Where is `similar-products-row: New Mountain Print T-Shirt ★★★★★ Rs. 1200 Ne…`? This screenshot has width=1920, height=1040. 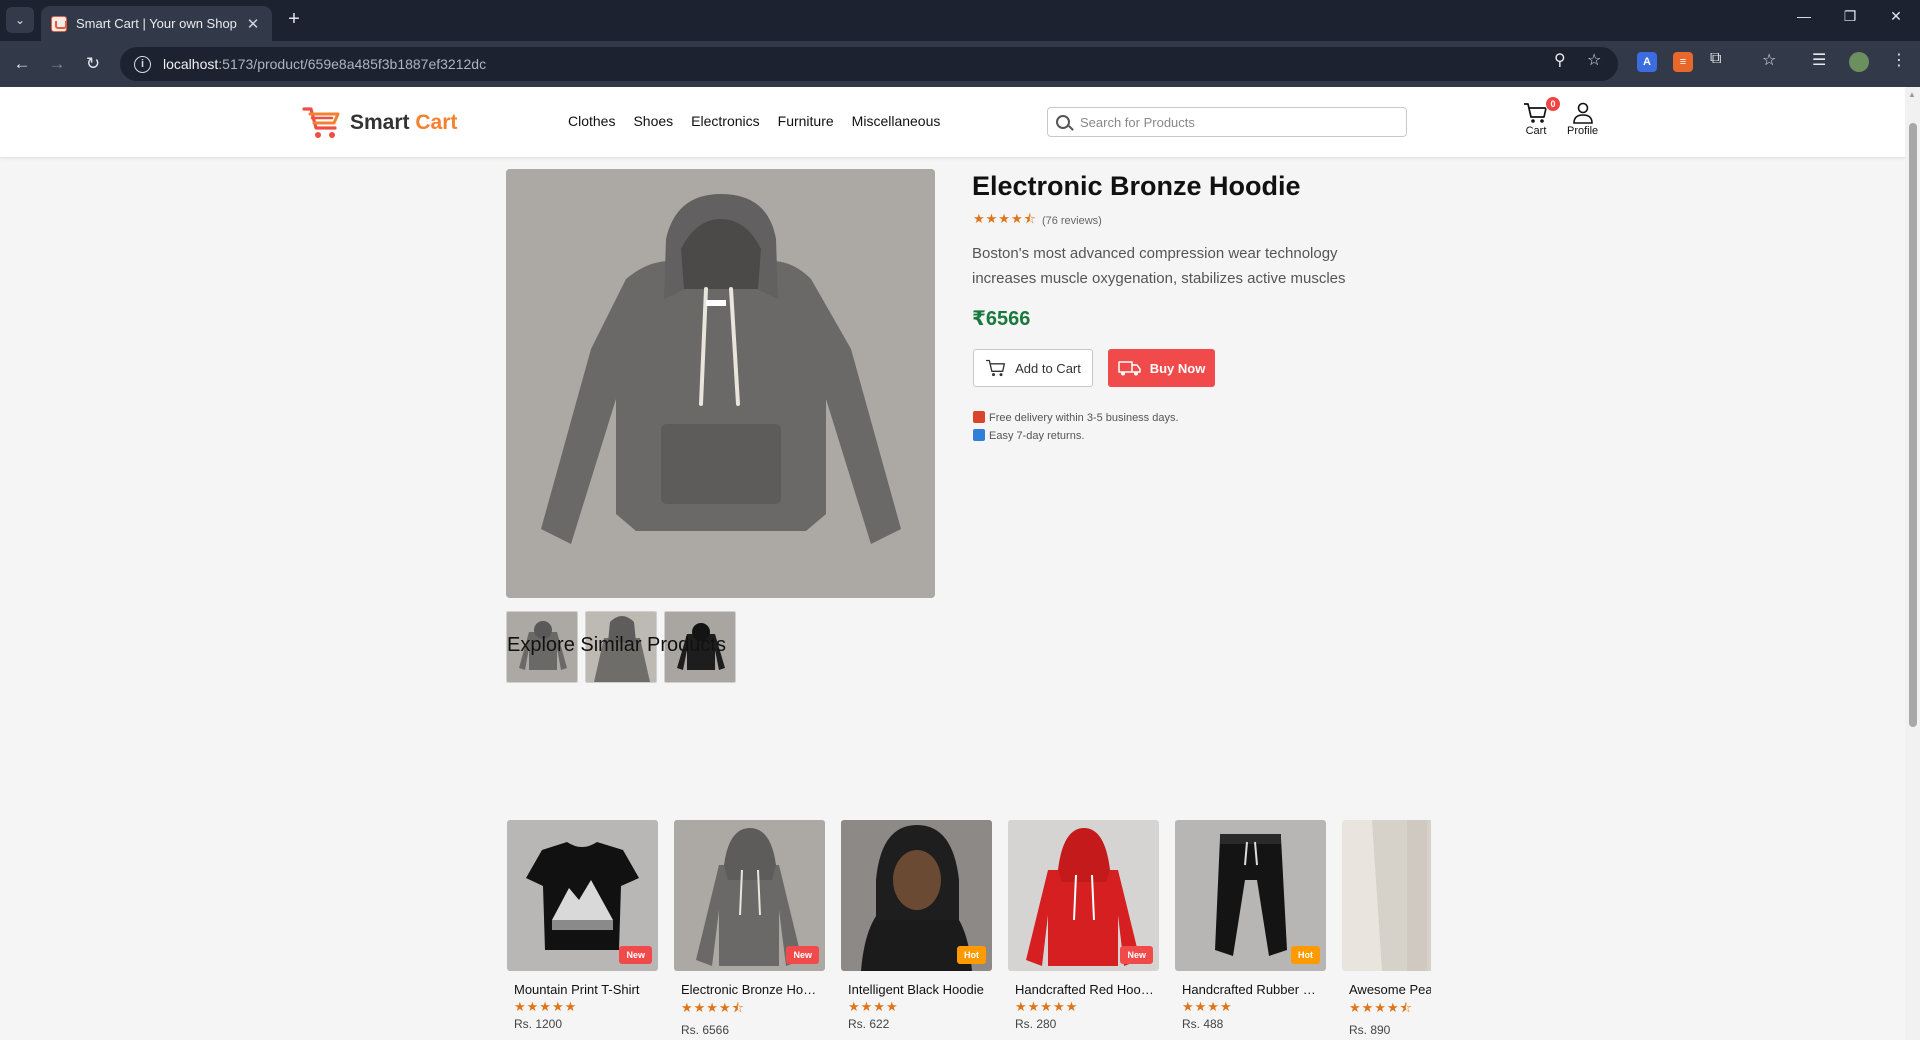 similar-products-row: New Mountain Print T-Shirt ★★★★★ Rs. 1200 Ne… is located at coordinates (969, 930).